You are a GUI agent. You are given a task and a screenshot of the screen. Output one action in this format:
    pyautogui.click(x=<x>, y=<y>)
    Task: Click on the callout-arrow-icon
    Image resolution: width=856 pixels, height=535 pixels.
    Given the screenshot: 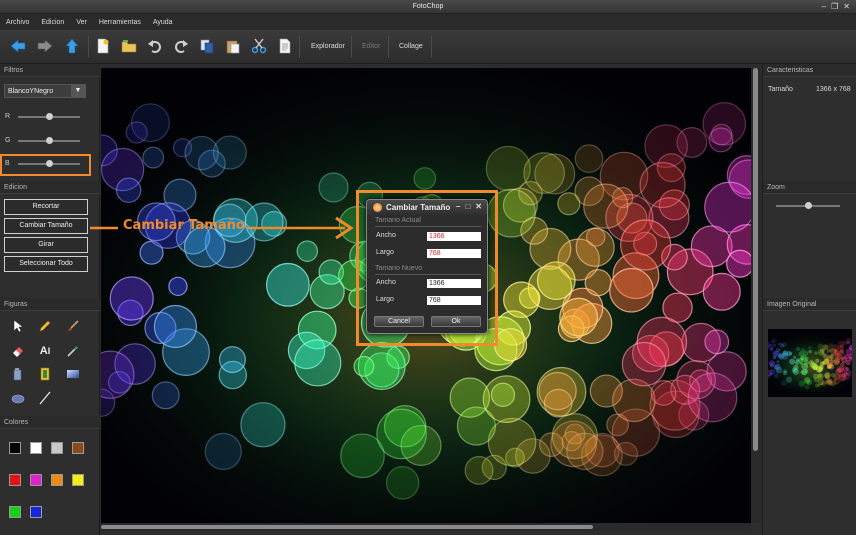 What is the action you would take?
    pyautogui.click(x=222, y=228)
    